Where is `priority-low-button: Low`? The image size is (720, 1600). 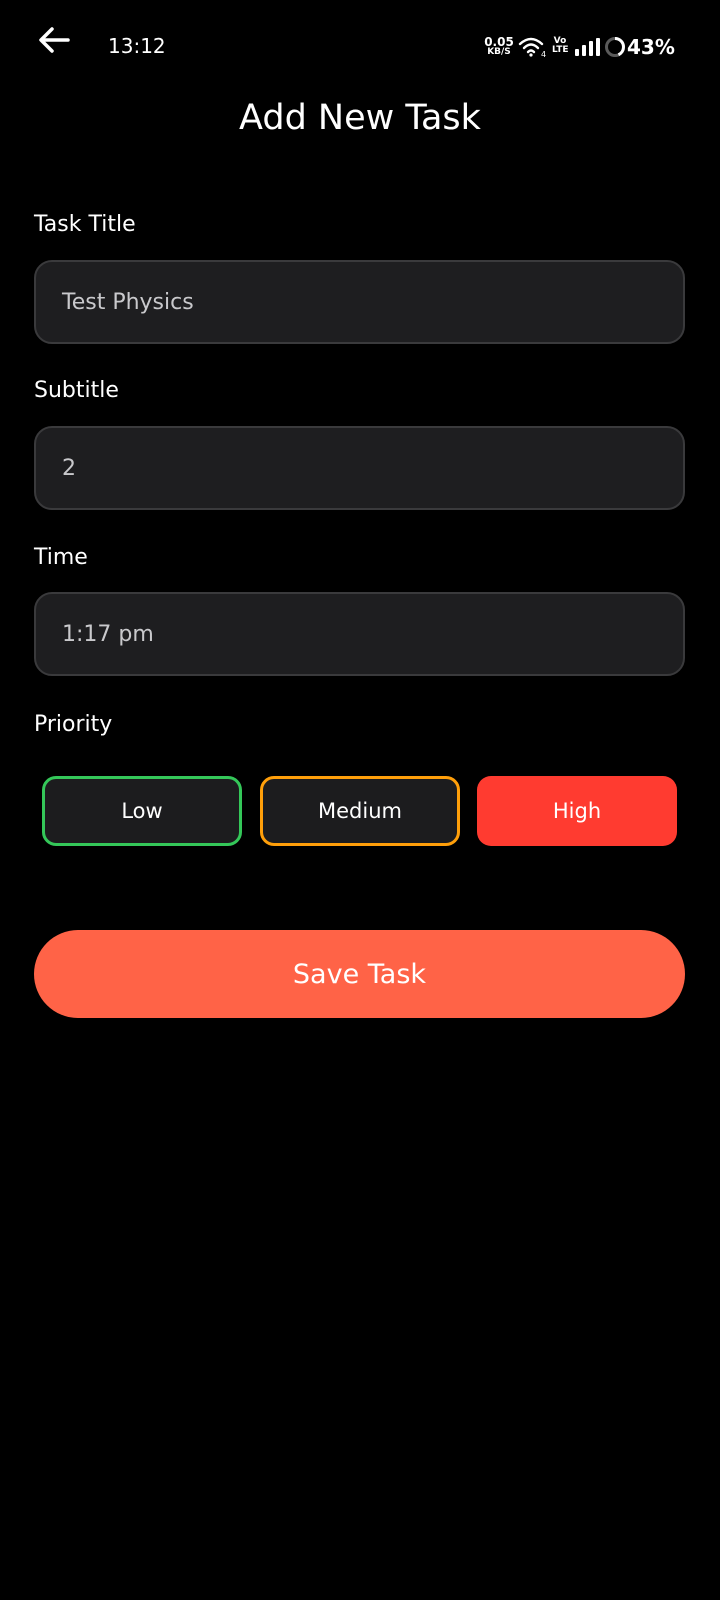
priority-low-button: Low is located at coordinates (142, 811).